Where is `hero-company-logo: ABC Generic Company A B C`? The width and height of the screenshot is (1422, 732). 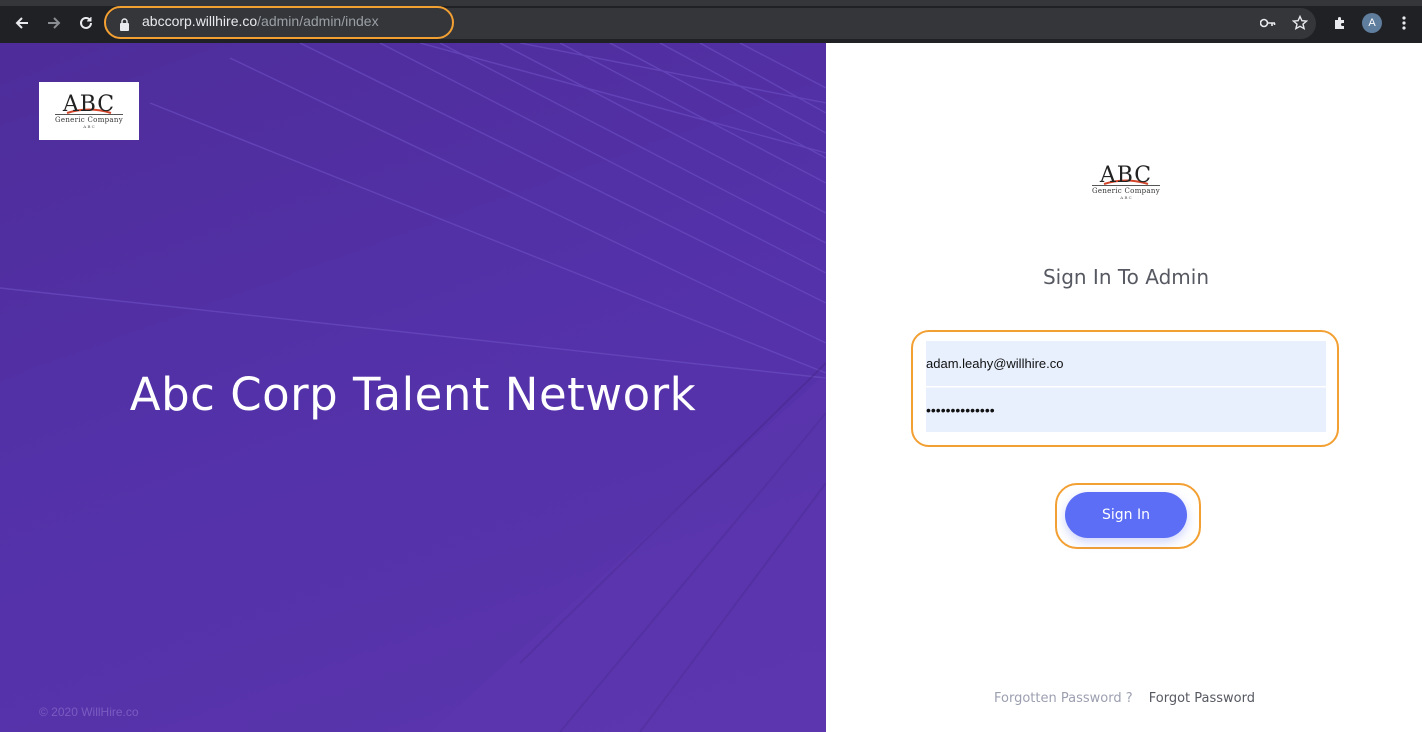 hero-company-logo: ABC Generic Company A B C is located at coordinates (89, 111).